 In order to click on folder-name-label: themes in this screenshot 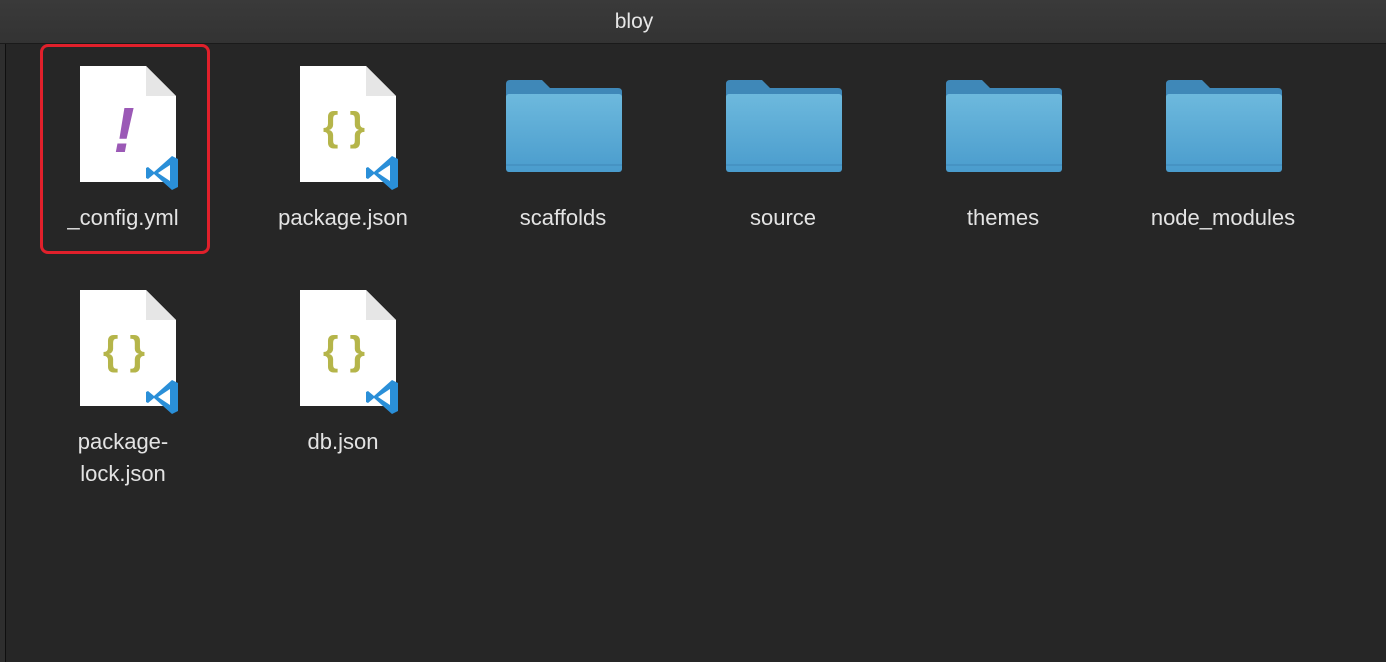, I will do `click(1003, 217)`.